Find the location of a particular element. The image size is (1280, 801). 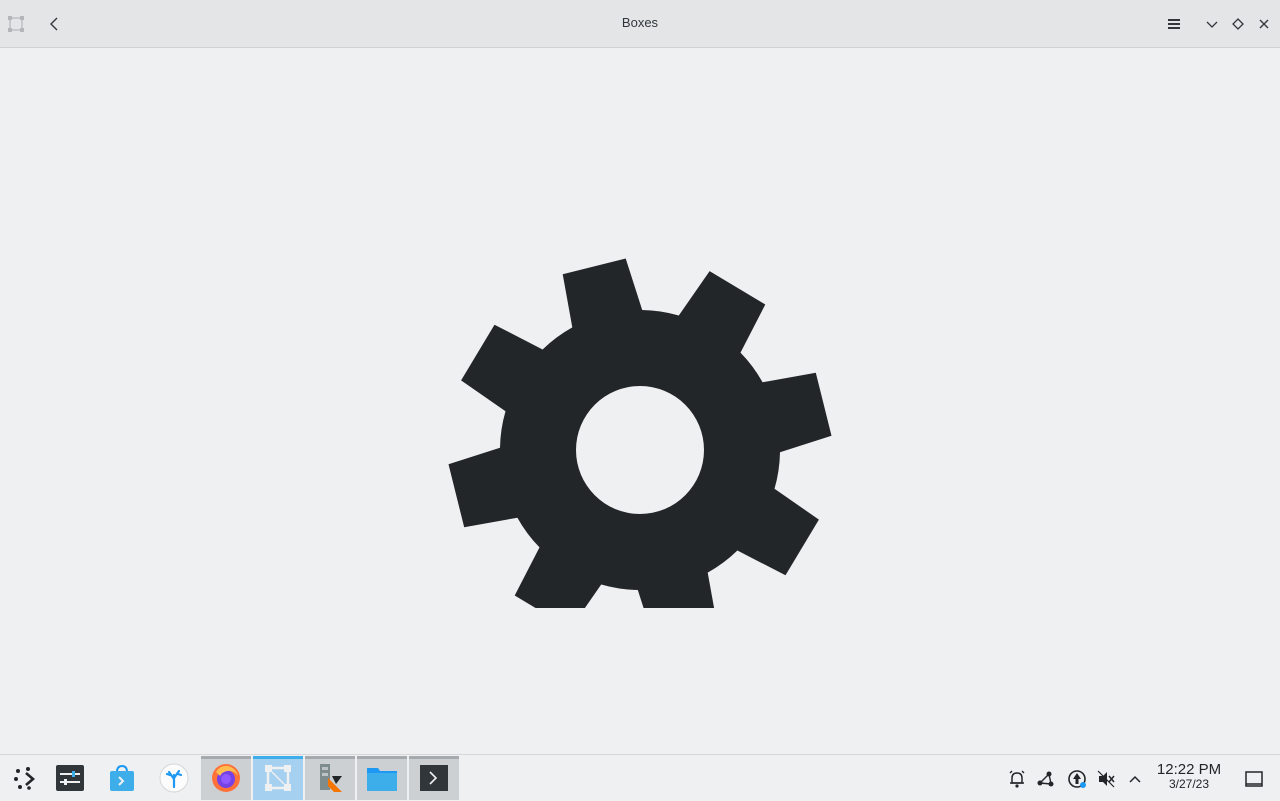

window-titlebar: Boxes is located at coordinates (640, 24).